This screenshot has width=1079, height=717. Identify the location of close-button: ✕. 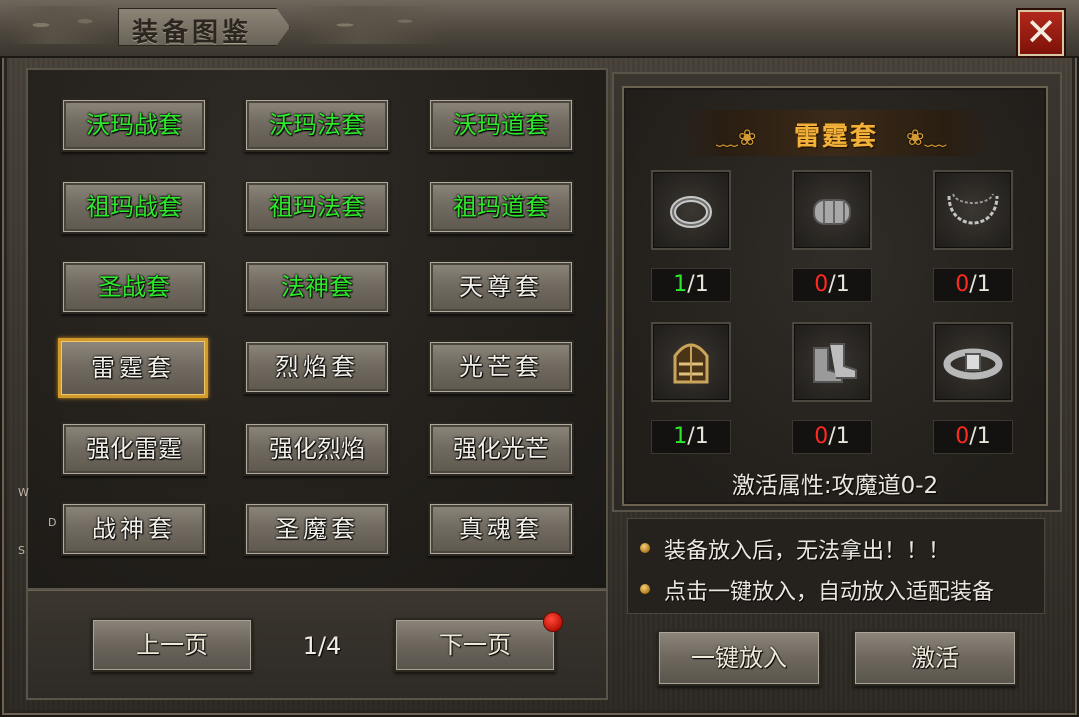
(1041, 33).